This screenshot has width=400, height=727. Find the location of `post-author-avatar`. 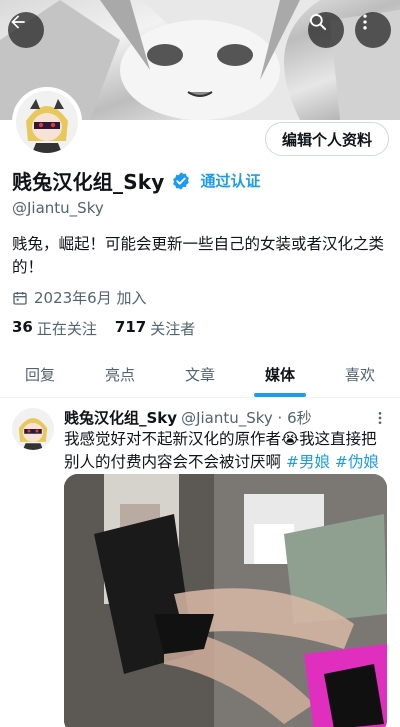

post-author-avatar is located at coordinates (33, 429).